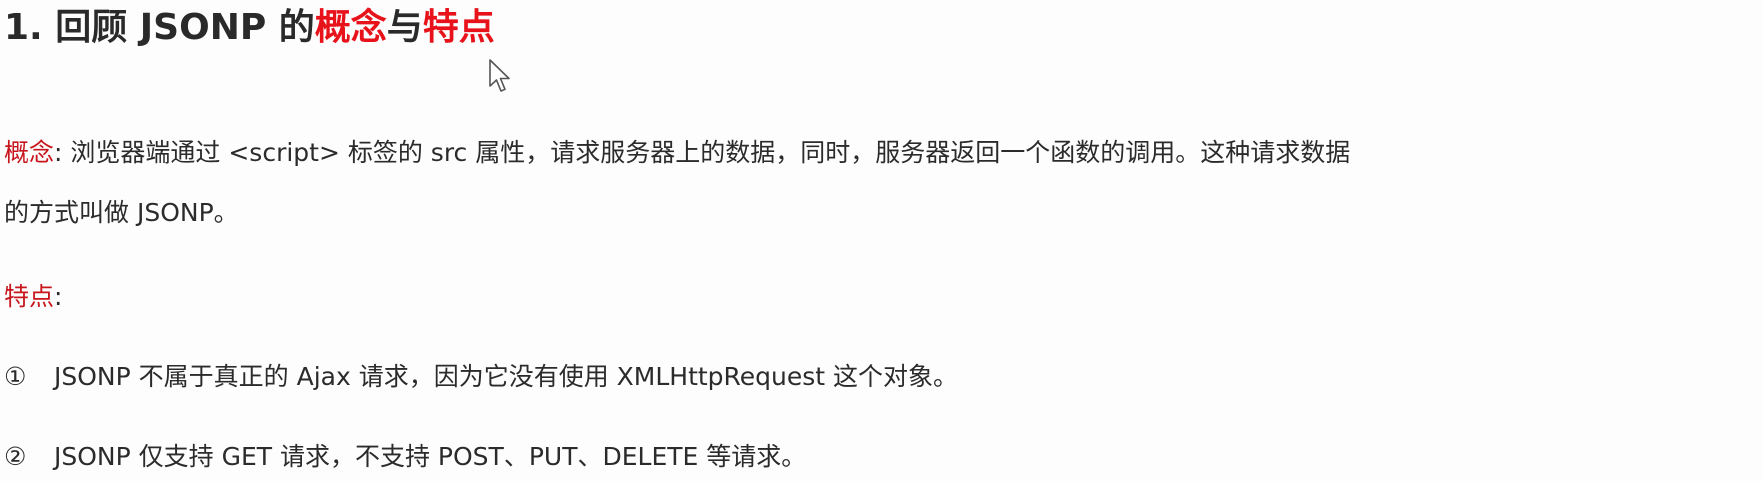 The width and height of the screenshot is (1763, 481). Describe the element at coordinates (15, 456) in the screenshot. I see `list-marker: ②` at that location.